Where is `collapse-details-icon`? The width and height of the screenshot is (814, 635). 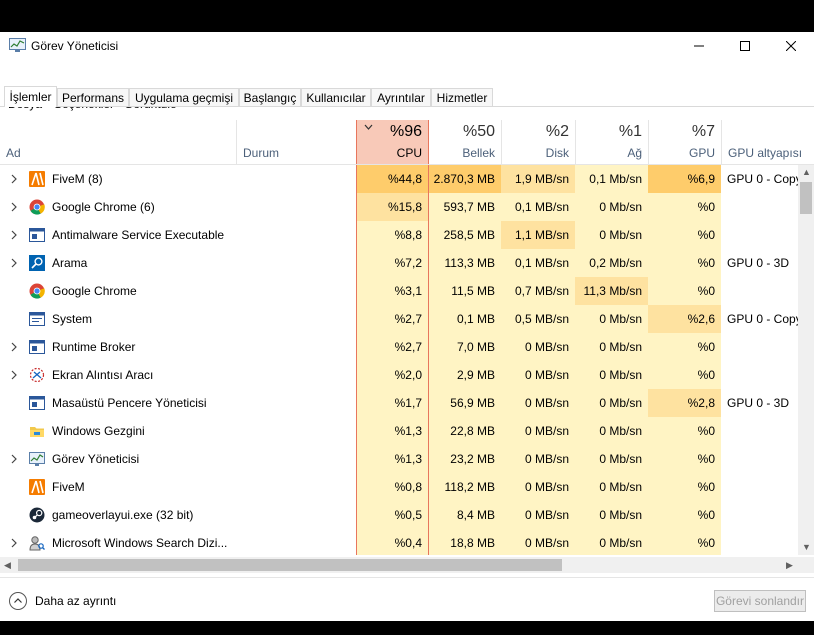
collapse-details-icon is located at coordinates (18, 601).